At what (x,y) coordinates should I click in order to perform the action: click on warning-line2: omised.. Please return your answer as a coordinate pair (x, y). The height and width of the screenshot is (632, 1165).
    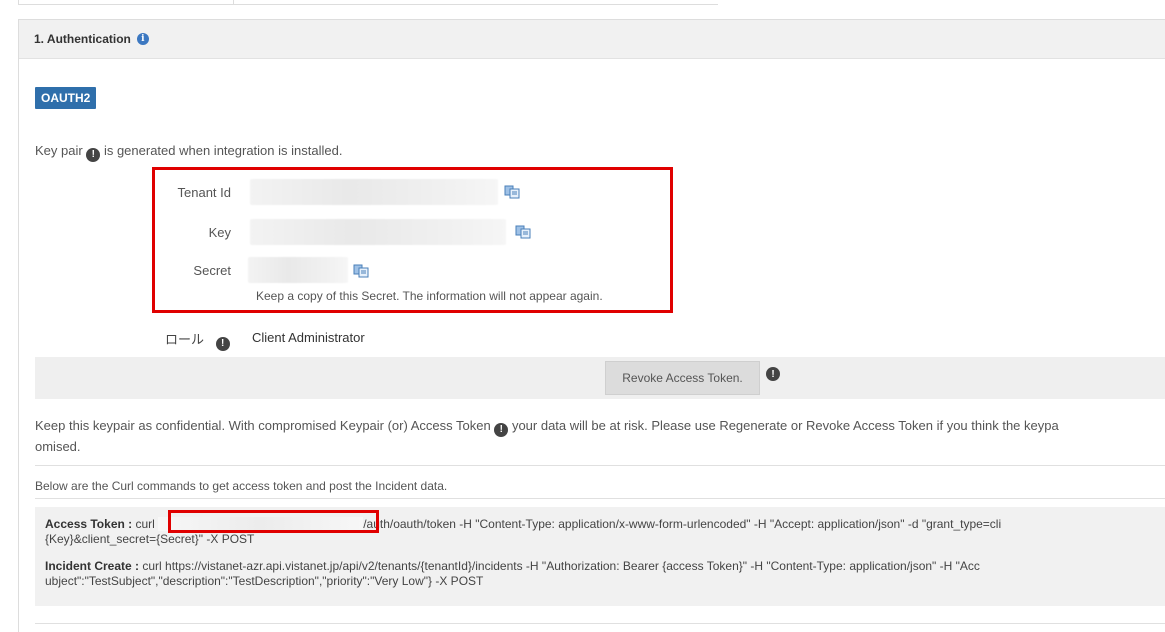
    Looking at the image, I should click on (58, 446).